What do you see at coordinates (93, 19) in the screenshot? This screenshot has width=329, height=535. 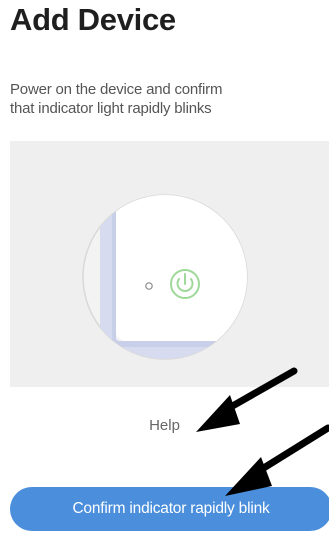 I see `page-title: Add Device` at bounding box center [93, 19].